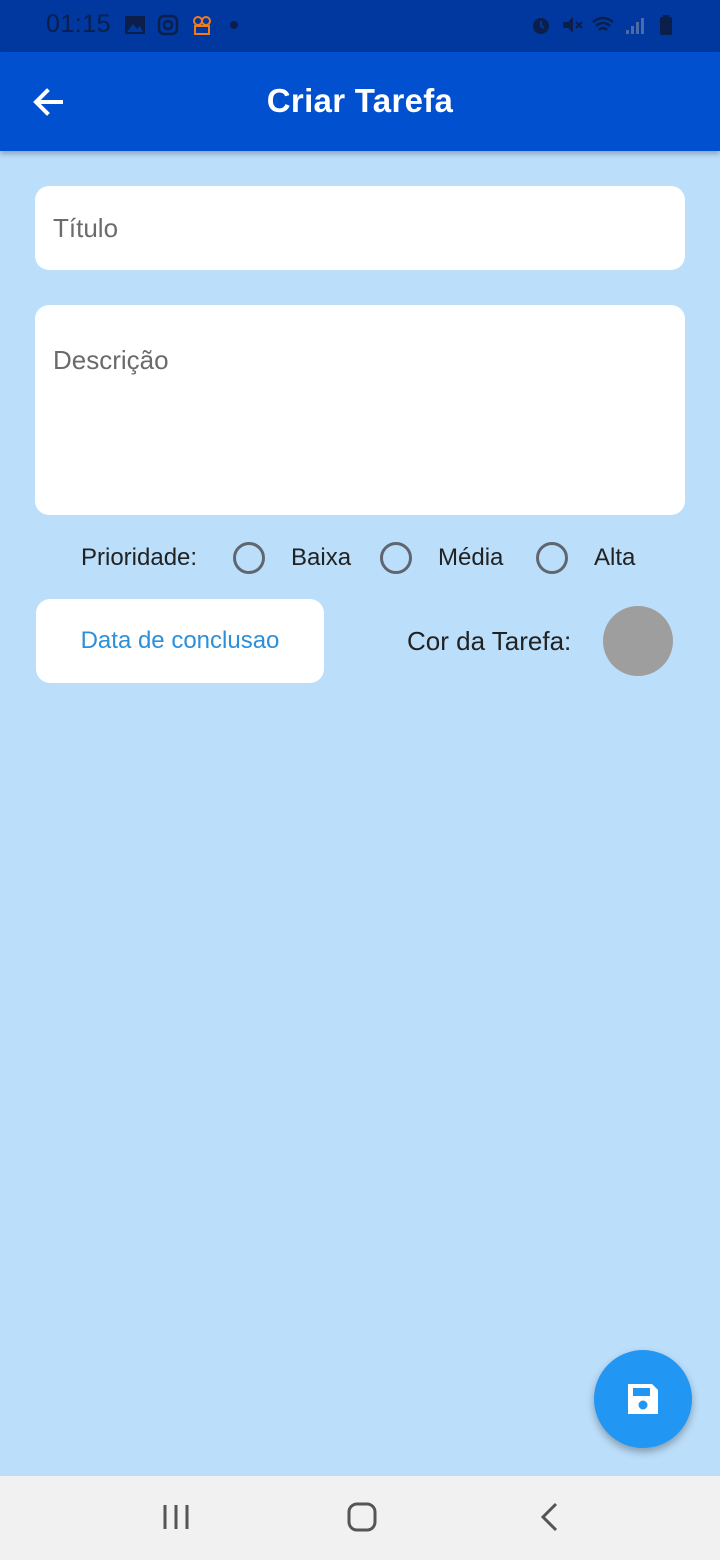 The width and height of the screenshot is (720, 1560). I want to click on option-media-label: Média, so click(470, 558).